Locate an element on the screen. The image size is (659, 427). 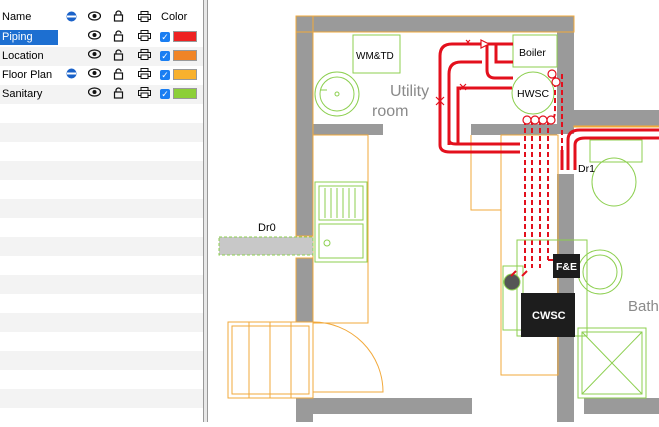
layer-name: Floor Plan is located at coordinates (29, 75).